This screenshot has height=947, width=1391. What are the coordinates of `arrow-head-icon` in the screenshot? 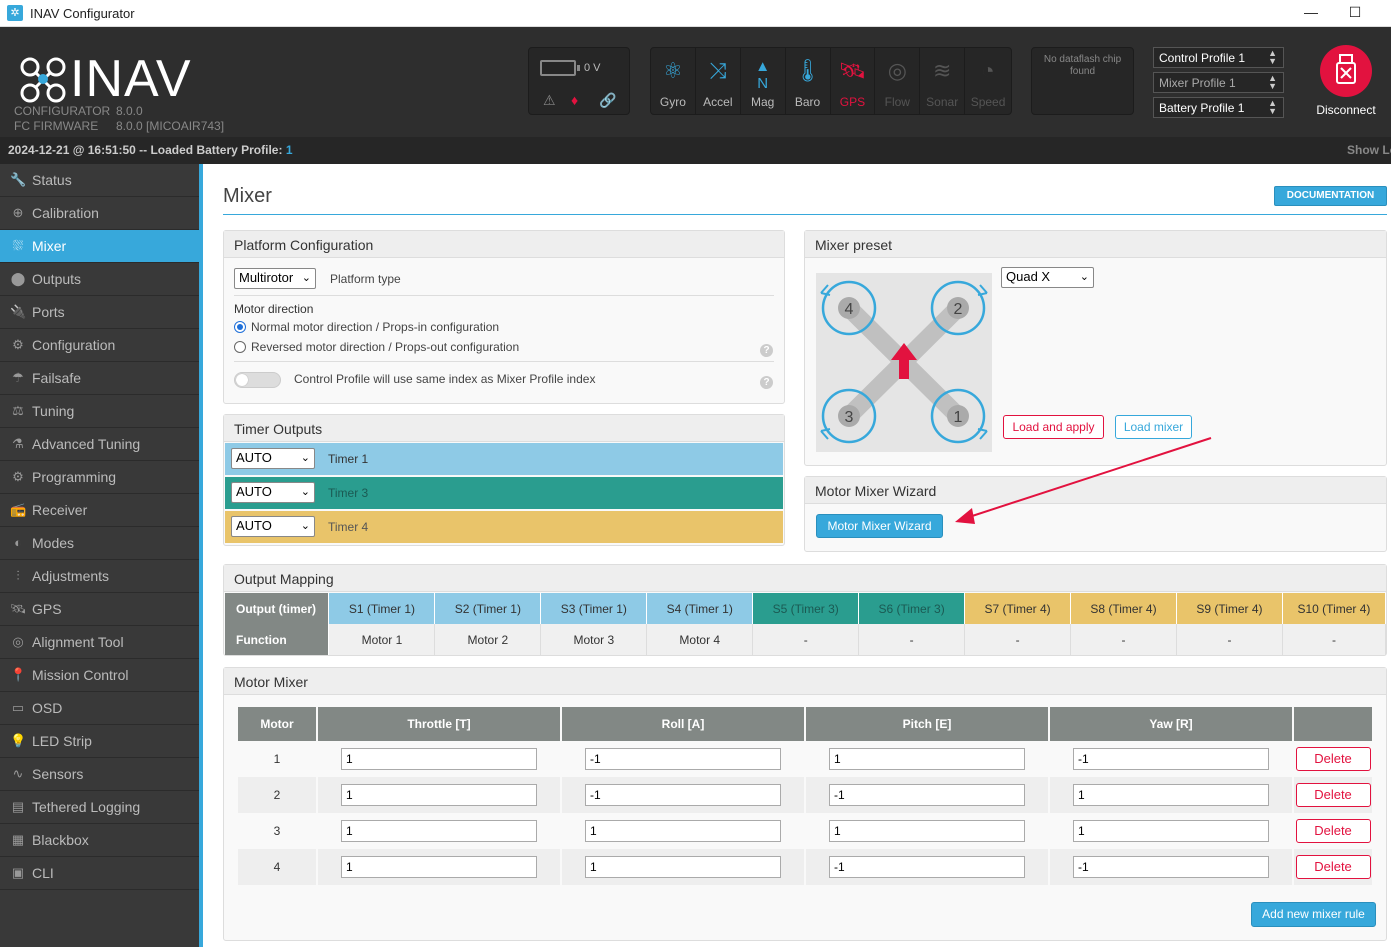 It's located at (965, 516).